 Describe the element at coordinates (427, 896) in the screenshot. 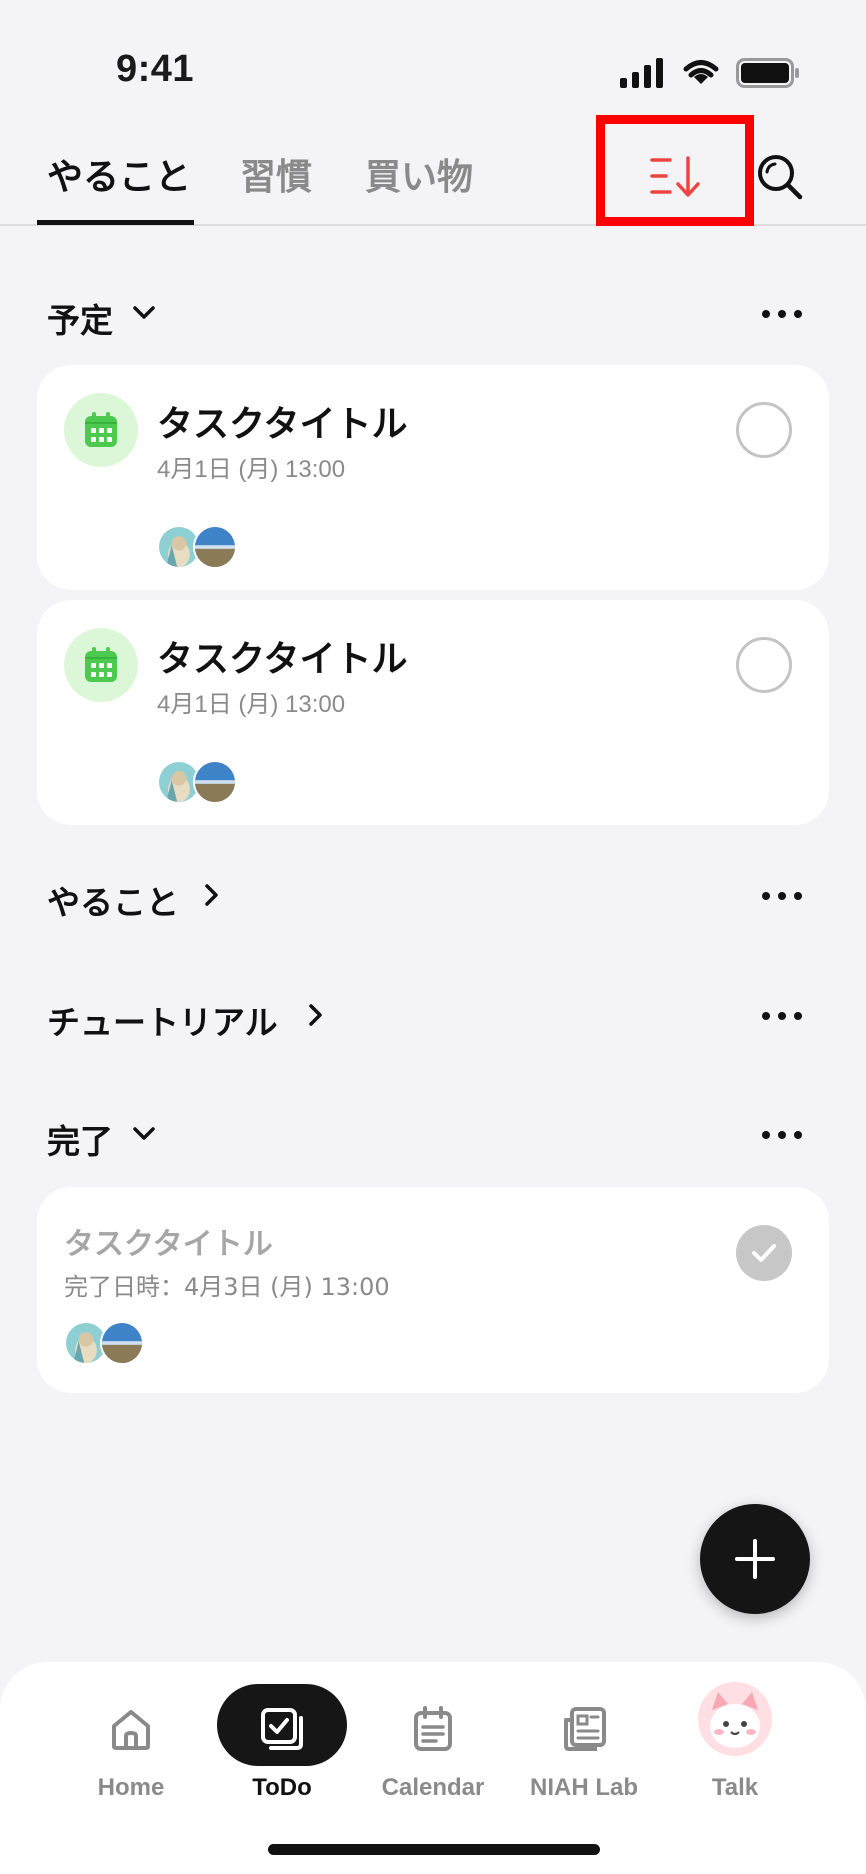

I see `section-todo: やること` at that location.